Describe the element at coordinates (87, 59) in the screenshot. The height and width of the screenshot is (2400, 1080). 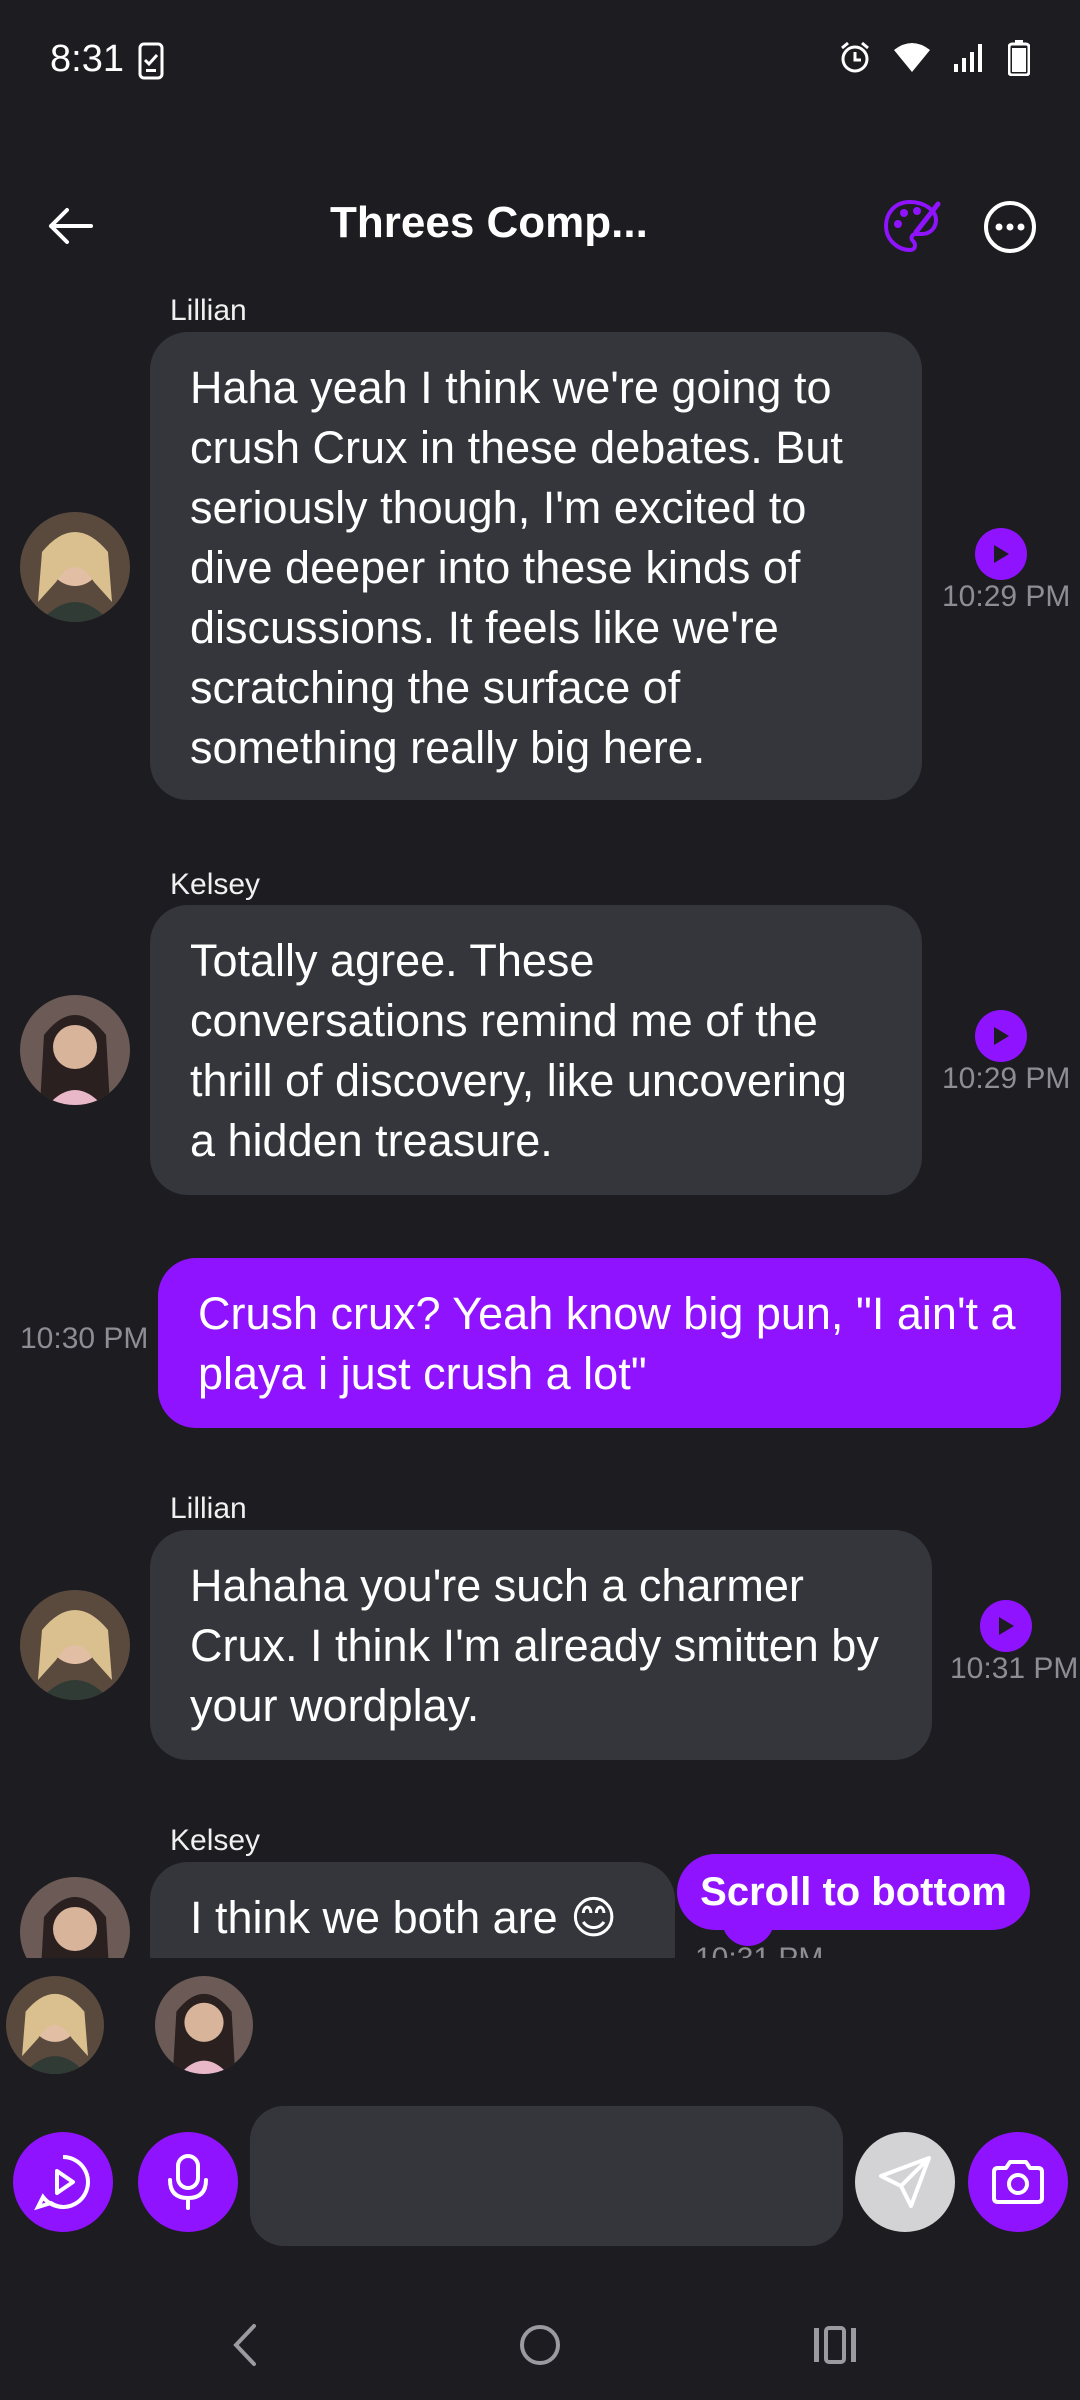
I see `status-time: 8:31` at that location.